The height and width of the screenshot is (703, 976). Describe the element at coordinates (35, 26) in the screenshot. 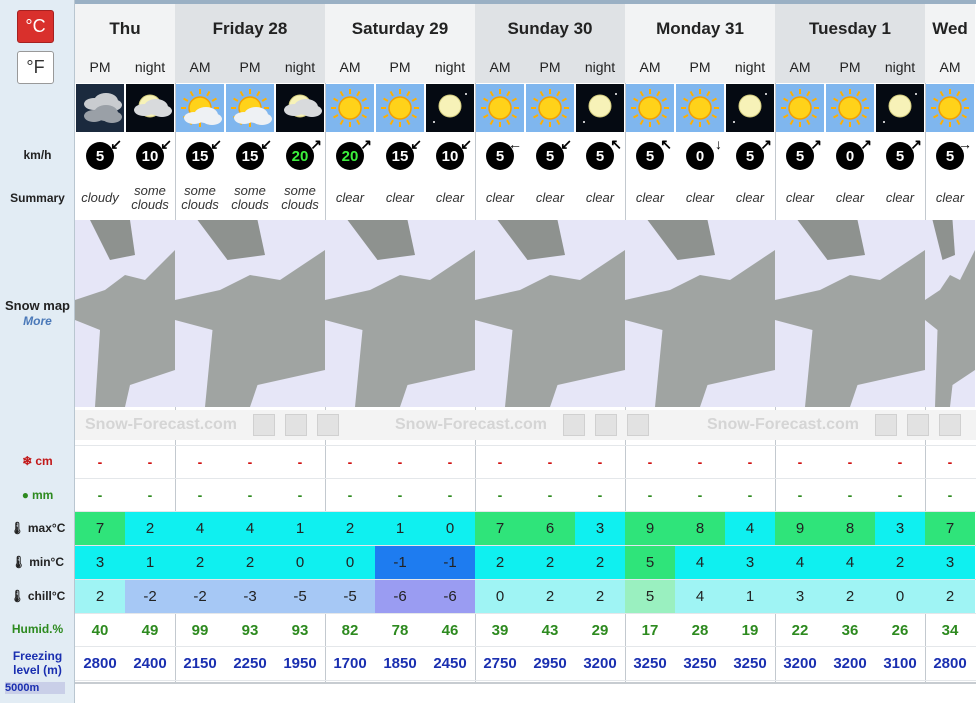

I see `celsius-toggle-button: °C` at that location.